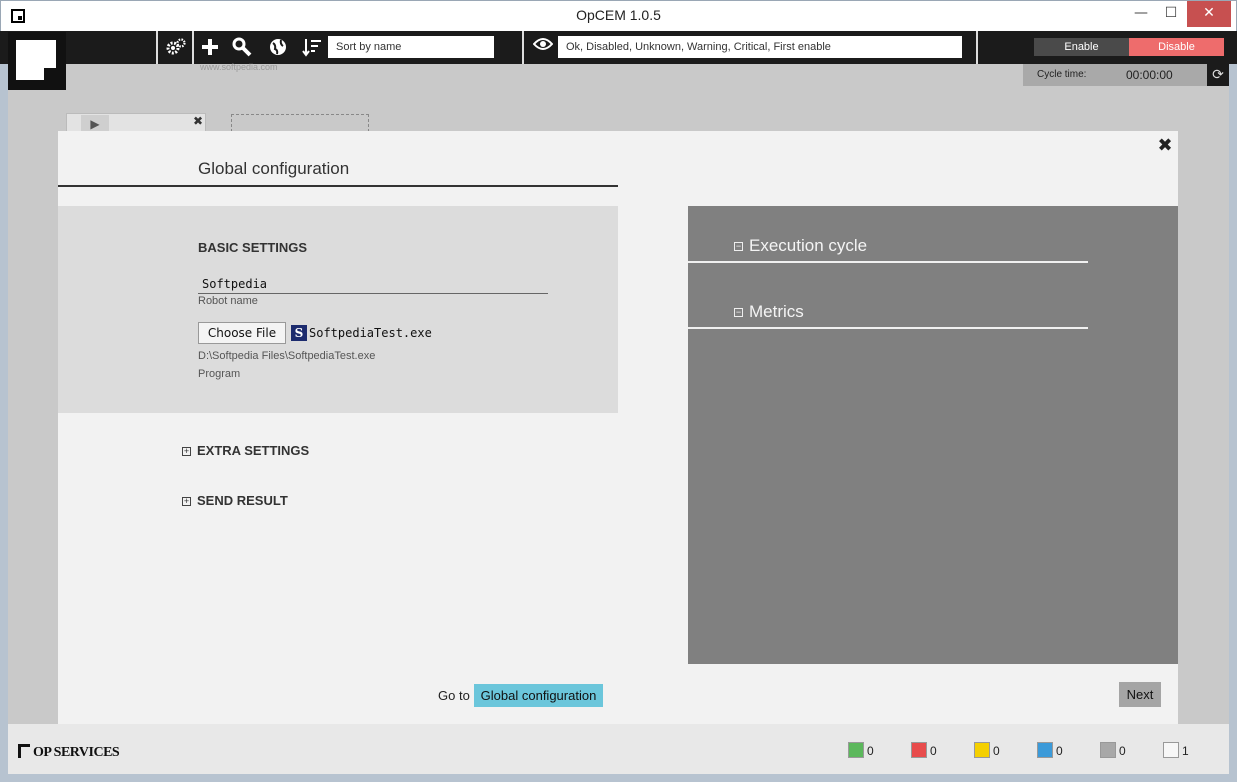 The width and height of the screenshot is (1237, 782). I want to click on cycle-time-value: 00:00:00, so click(1149, 75).